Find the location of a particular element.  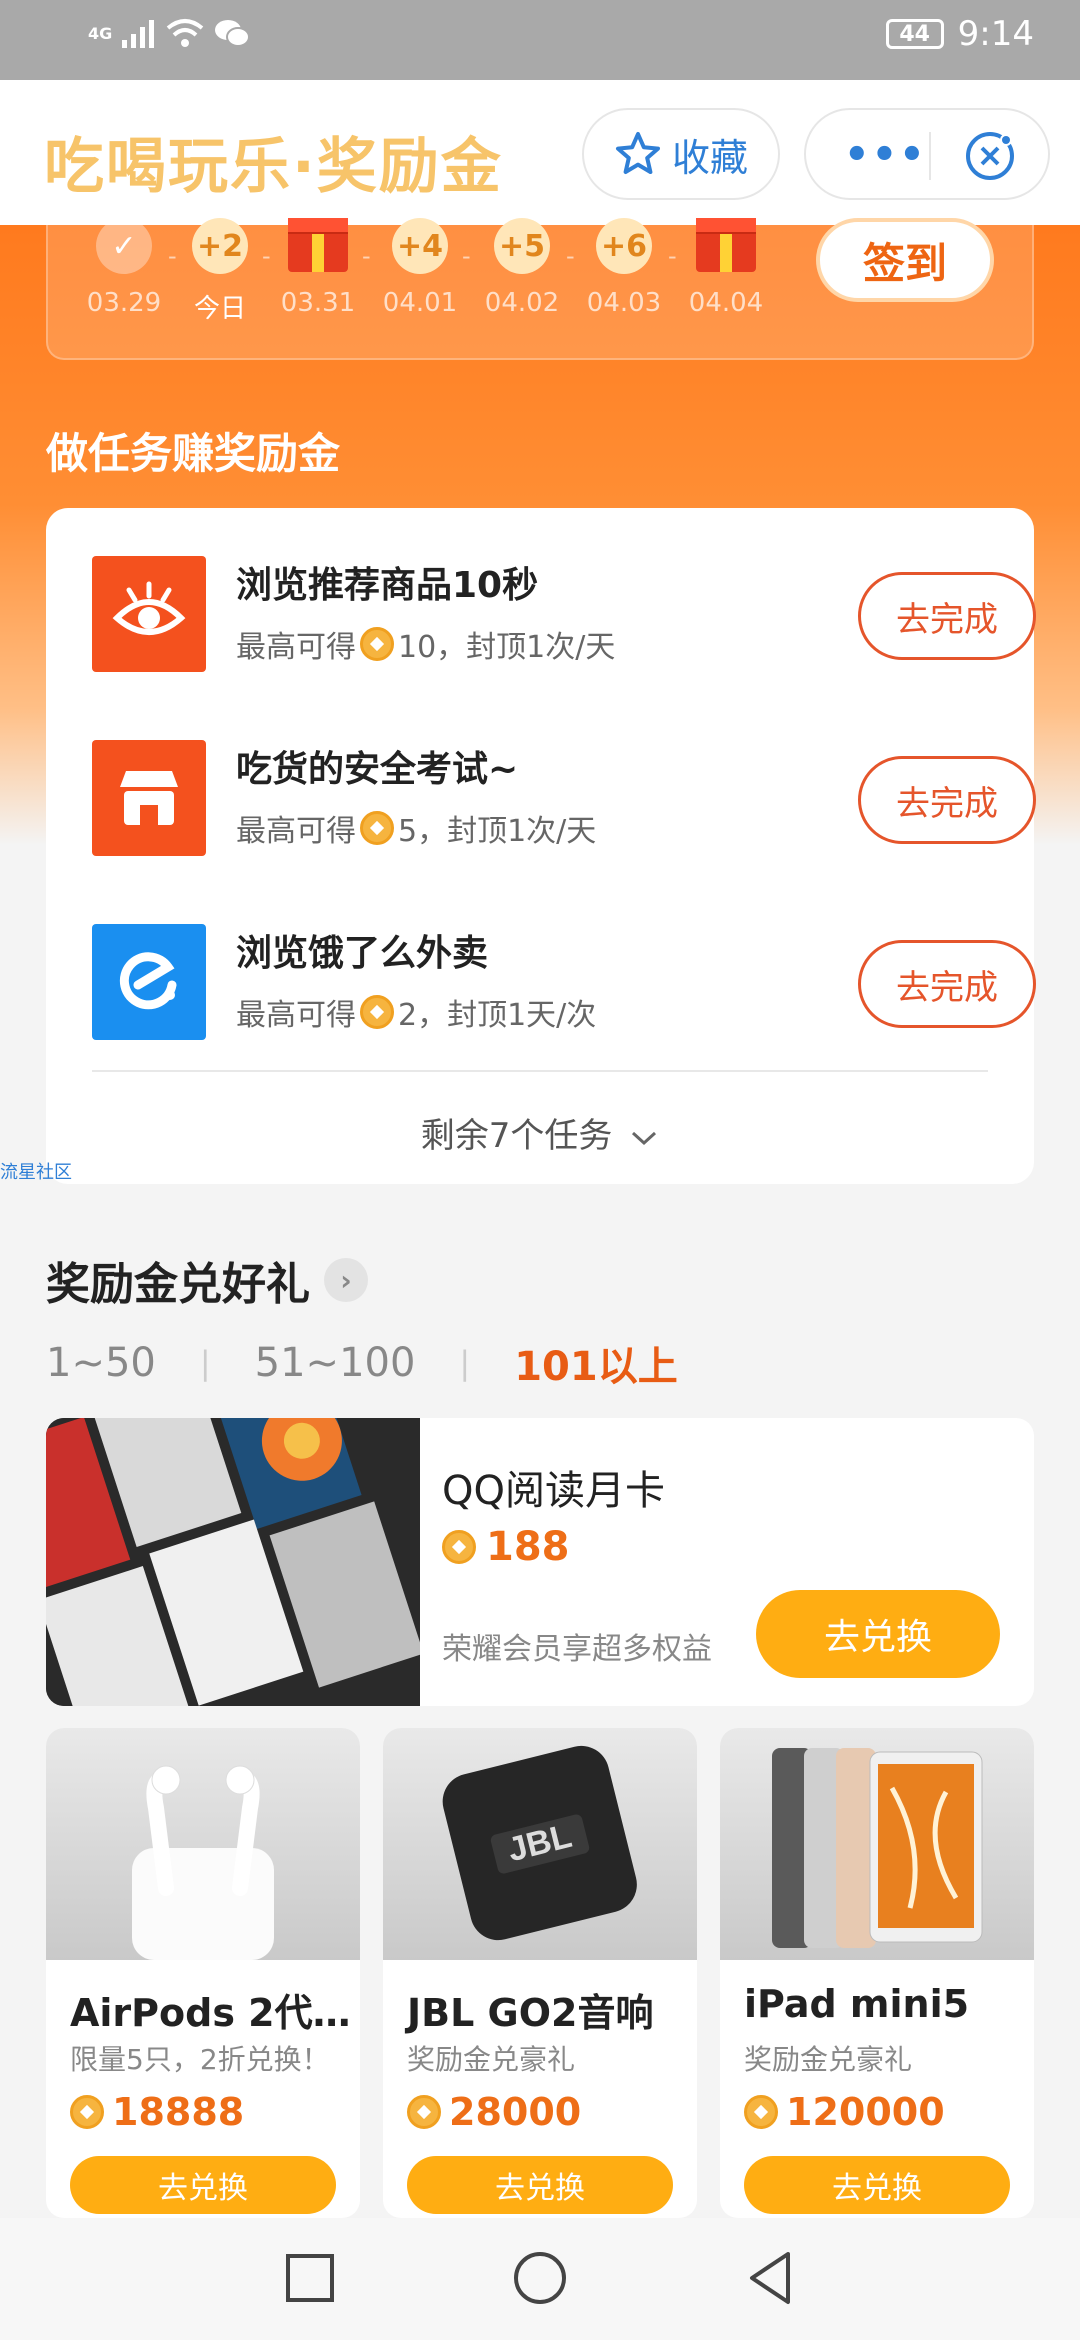

book-covers-image is located at coordinates (233, 1562).